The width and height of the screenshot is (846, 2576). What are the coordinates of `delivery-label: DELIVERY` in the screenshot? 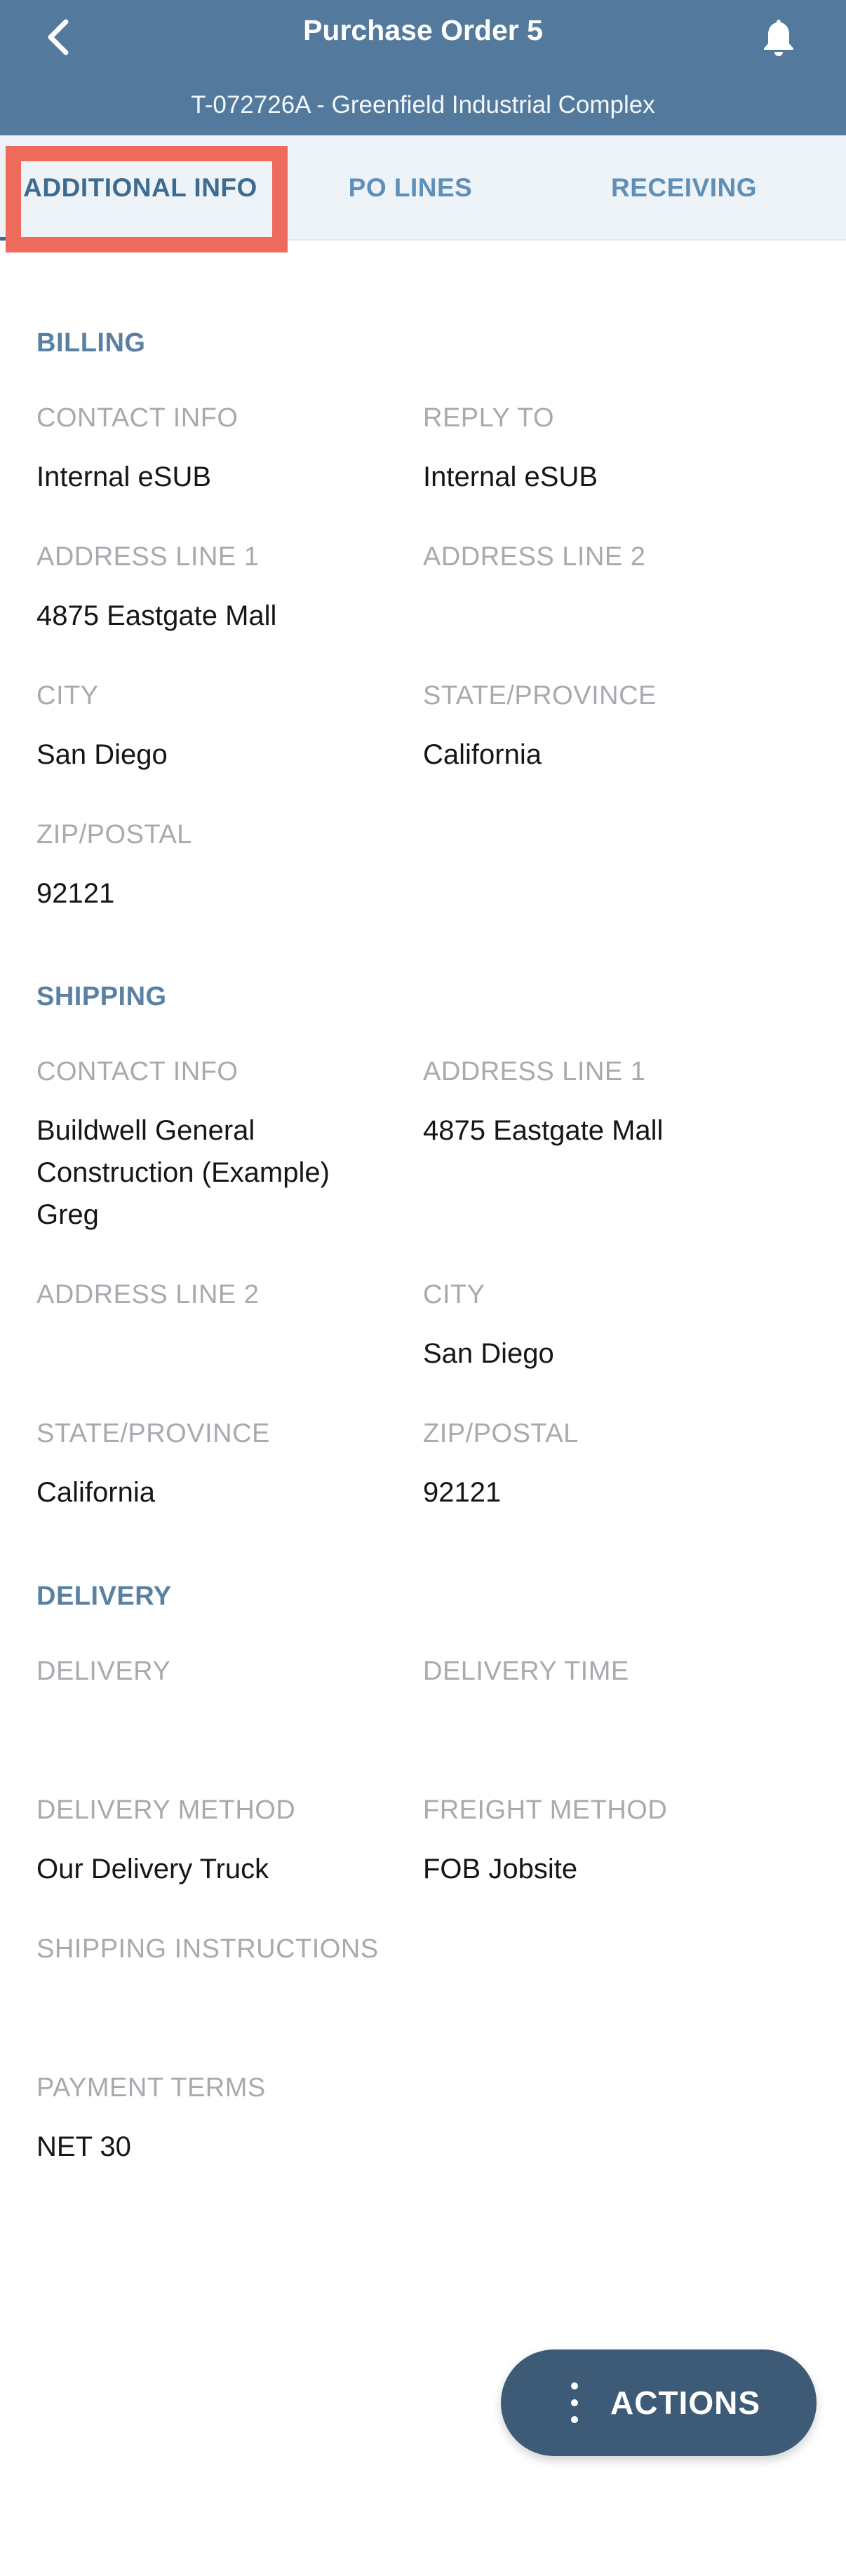 It's located at (103, 1671).